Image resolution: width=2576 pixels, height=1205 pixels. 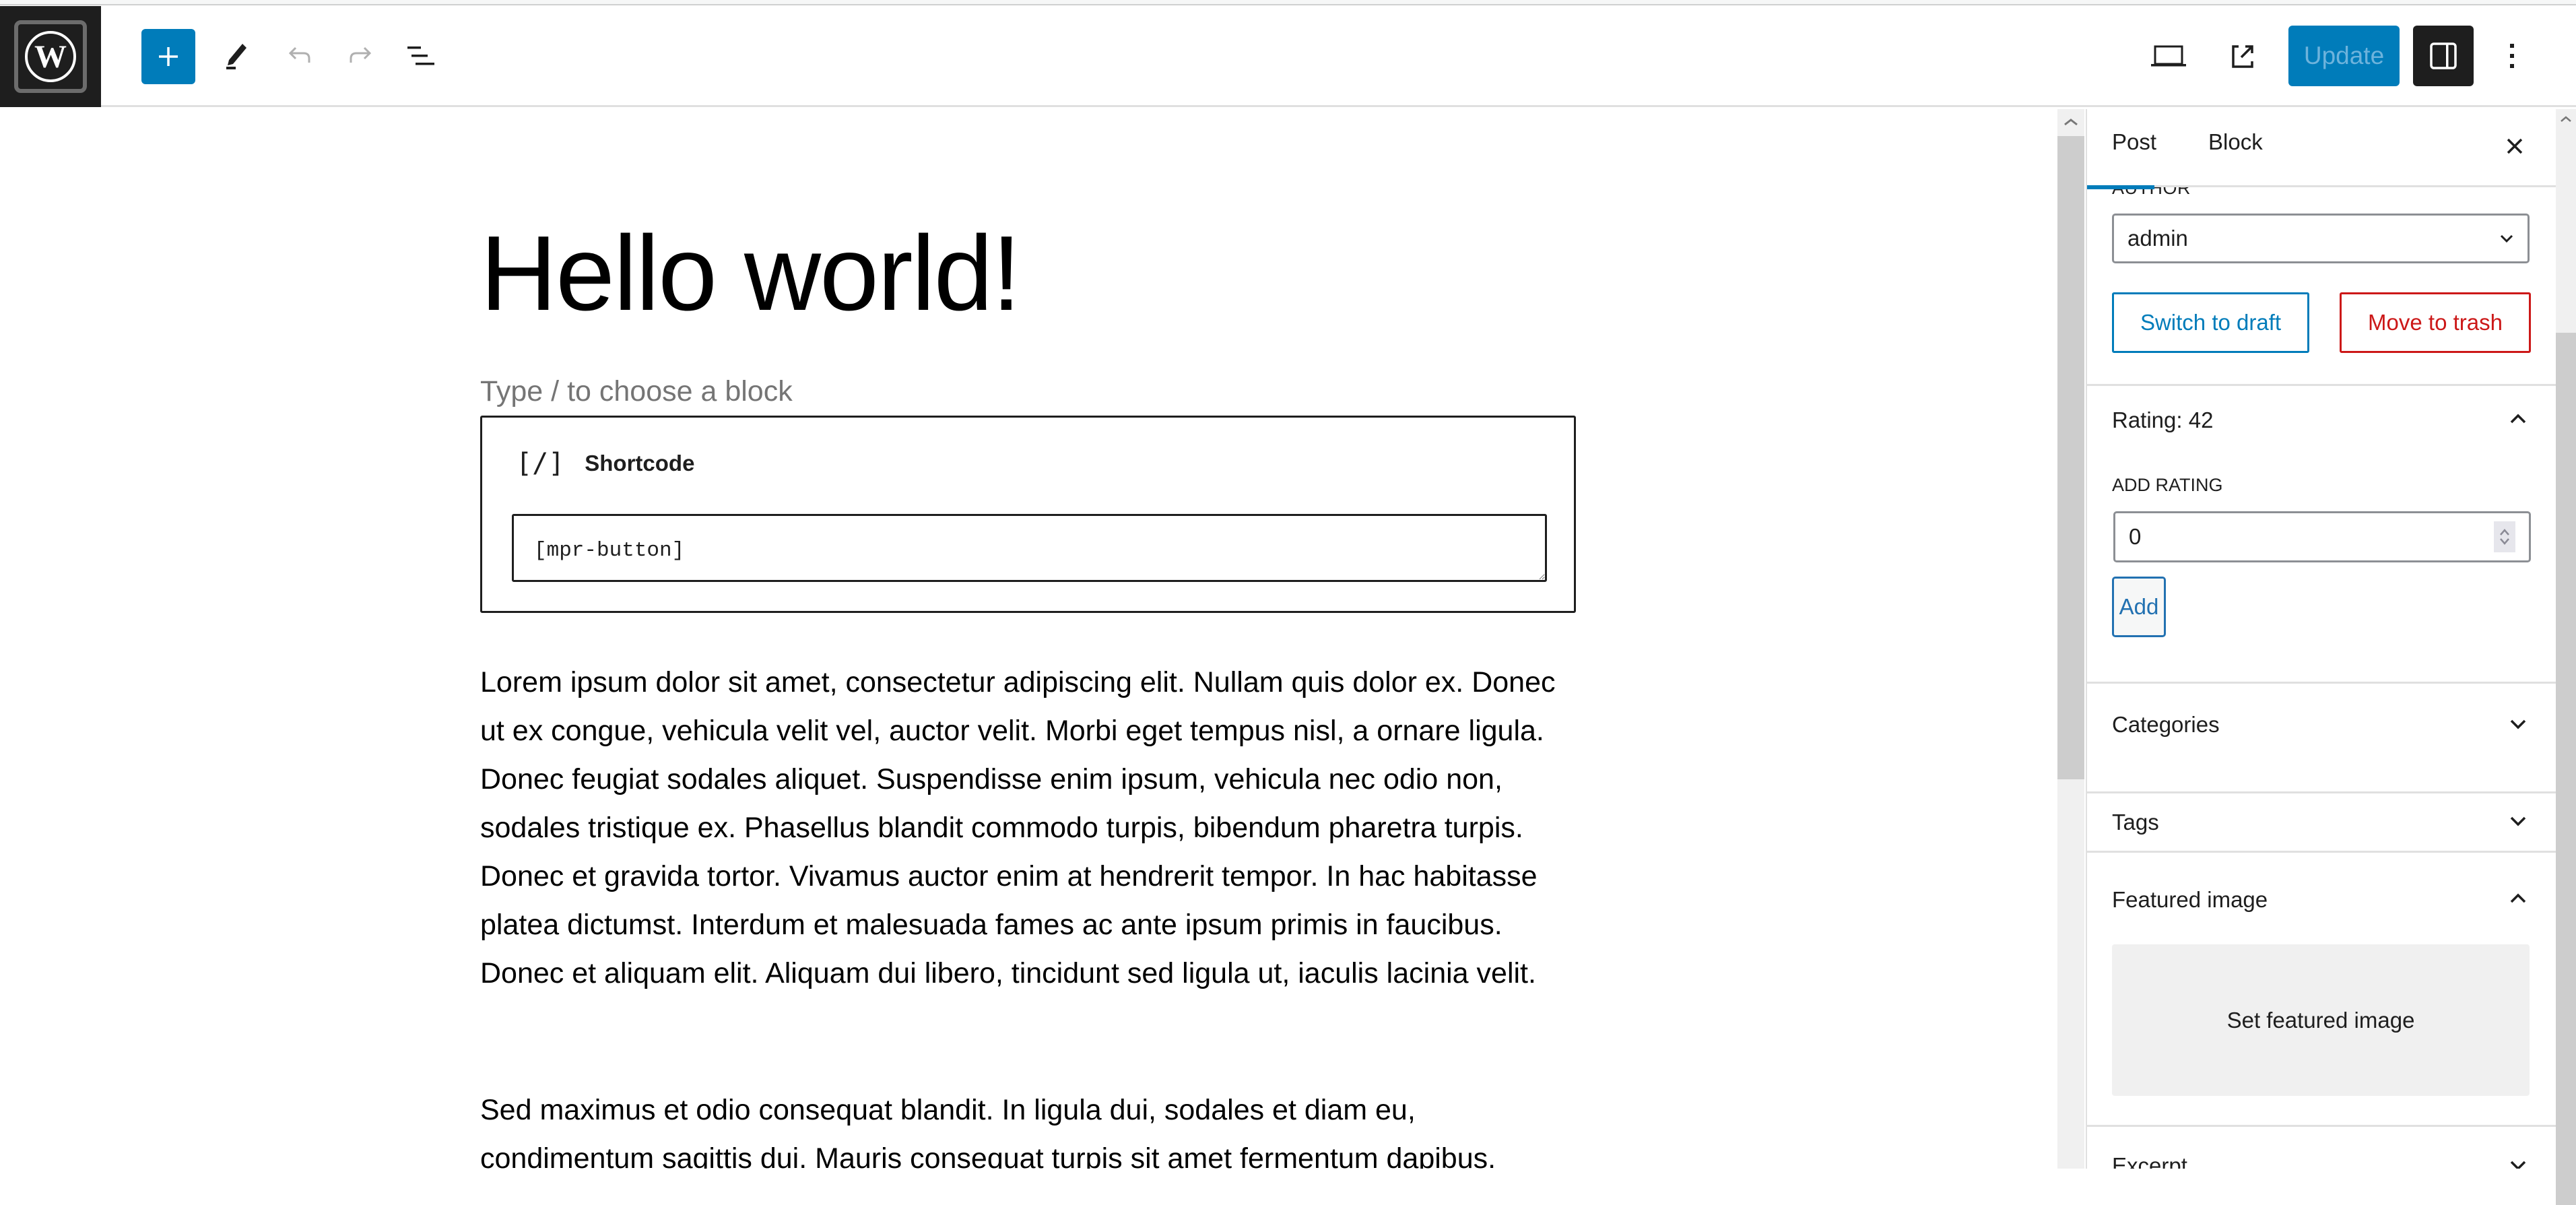 I want to click on editor-scrollbar, so click(x=2070, y=639).